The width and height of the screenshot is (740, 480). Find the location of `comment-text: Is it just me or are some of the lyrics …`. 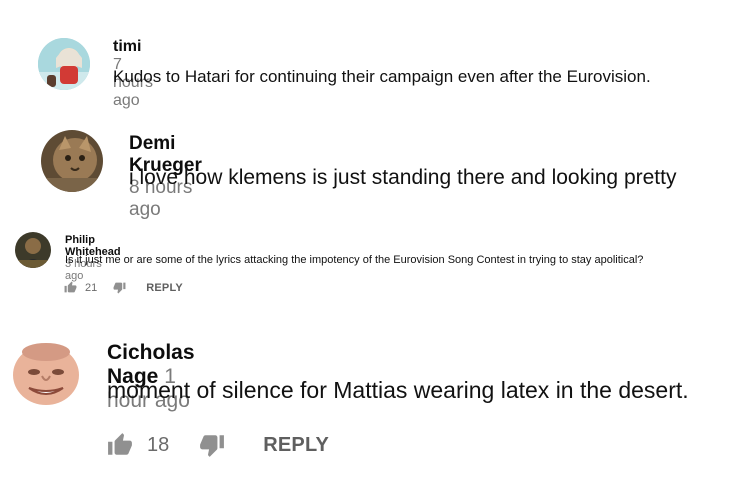

comment-text: Is it just me or are some of the lyrics … is located at coordinates (354, 260).